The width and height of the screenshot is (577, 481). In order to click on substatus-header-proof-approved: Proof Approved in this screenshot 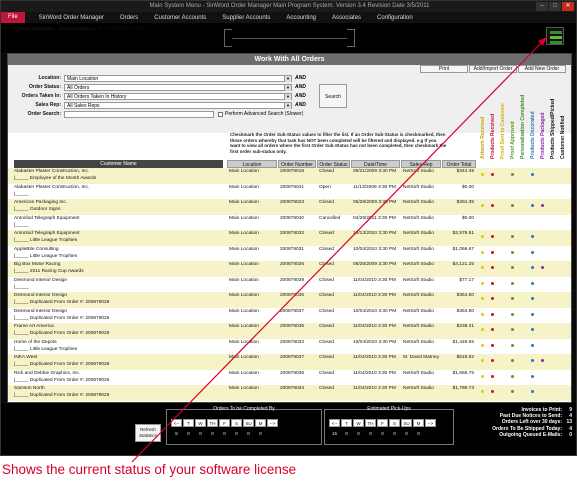, I will do `click(512, 139)`.